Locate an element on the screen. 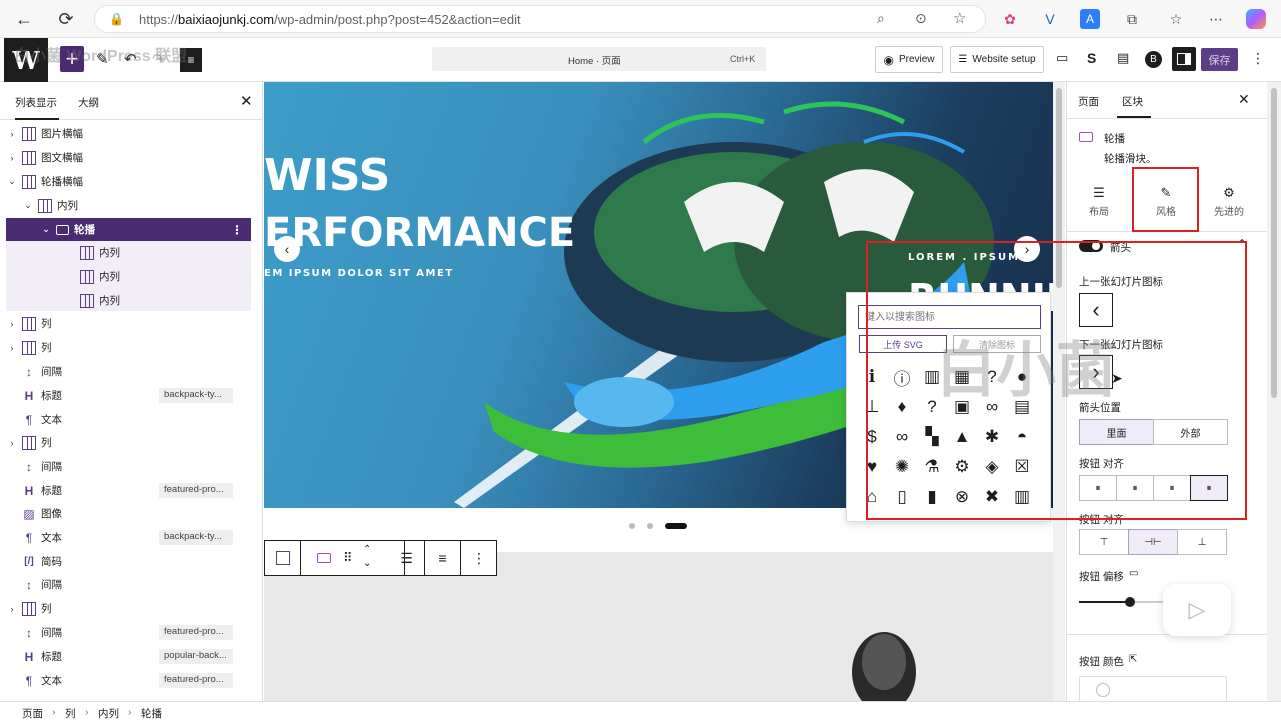 This screenshot has height=721, width=1281. offset-slider-handle is located at coordinates (1130, 602).